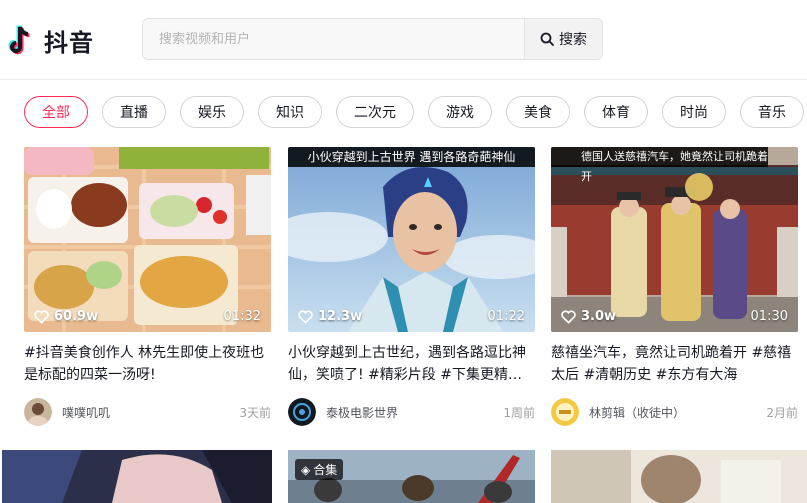 Image resolution: width=807 pixels, height=503 pixels. Describe the element at coordinates (519, 412) in the screenshot. I see `post-time: 1周前` at that location.